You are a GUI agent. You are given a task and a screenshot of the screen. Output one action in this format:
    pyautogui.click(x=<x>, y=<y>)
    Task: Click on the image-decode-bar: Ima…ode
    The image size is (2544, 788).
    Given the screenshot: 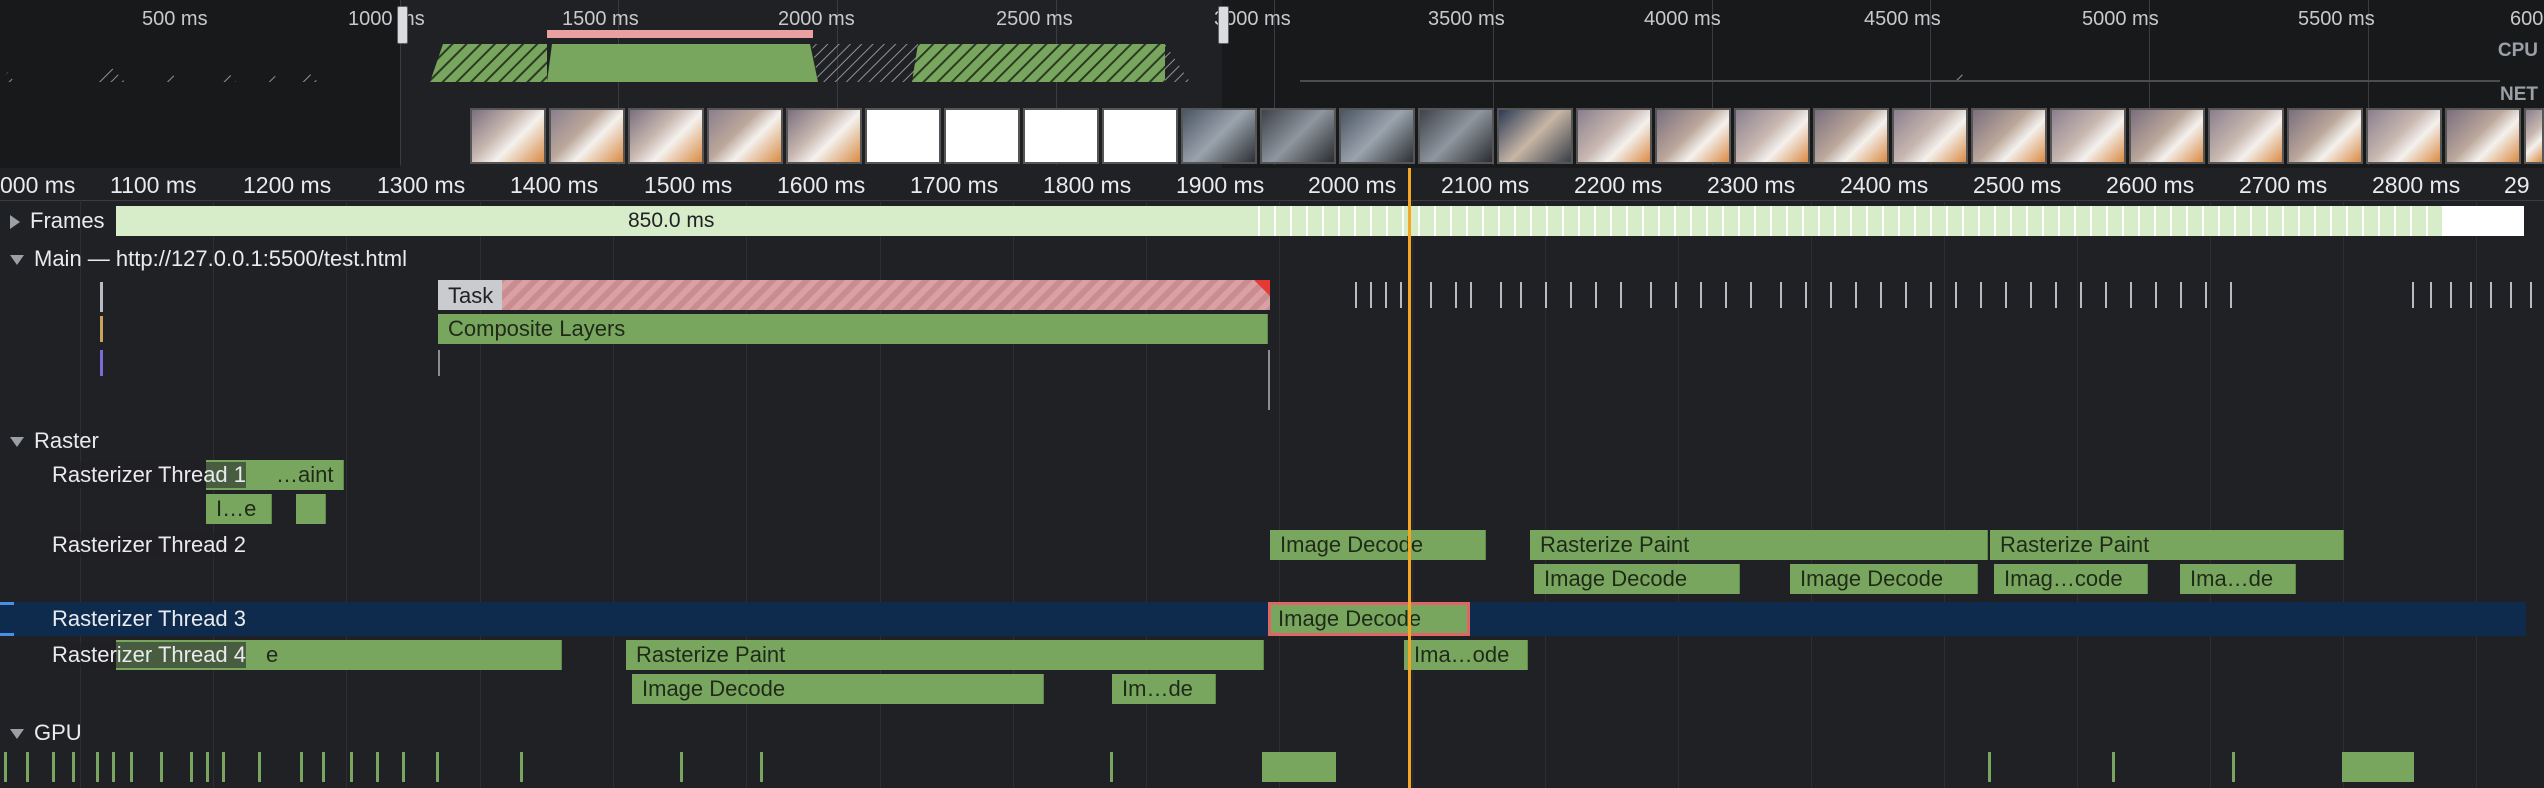 What is the action you would take?
    pyautogui.click(x=1466, y=655)
    